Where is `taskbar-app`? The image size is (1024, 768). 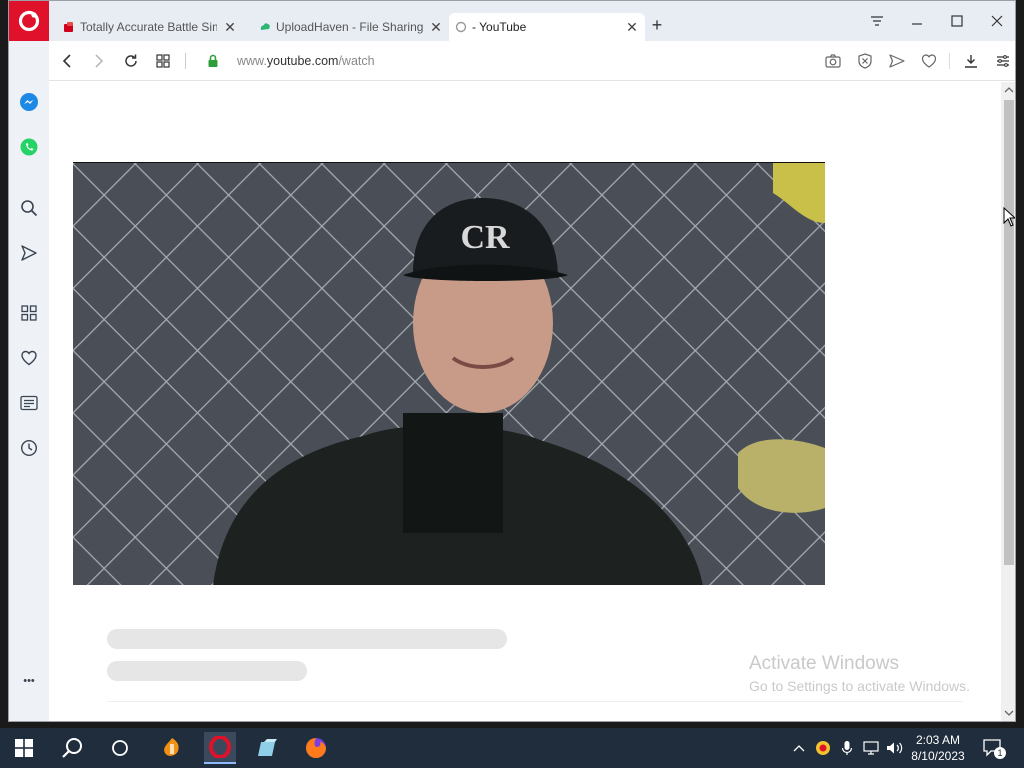 taskbar-app is located at coordinates (268, 748).